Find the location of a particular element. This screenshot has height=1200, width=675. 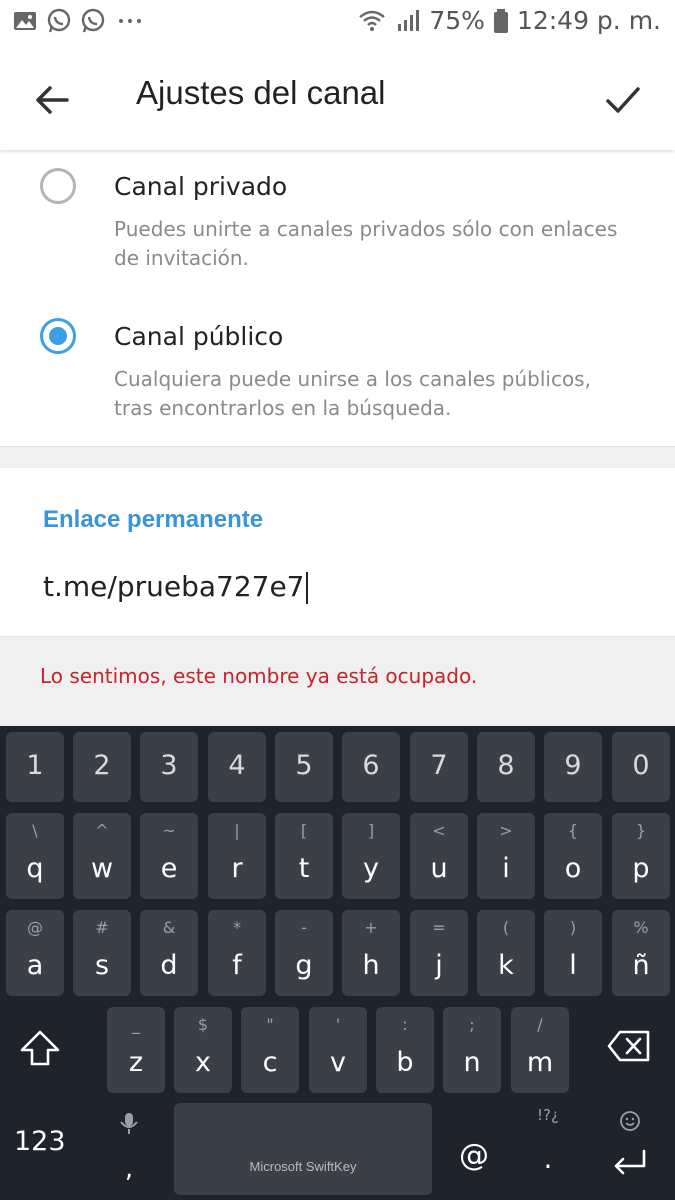

key-g: -g is located at coordinates (304, 953).